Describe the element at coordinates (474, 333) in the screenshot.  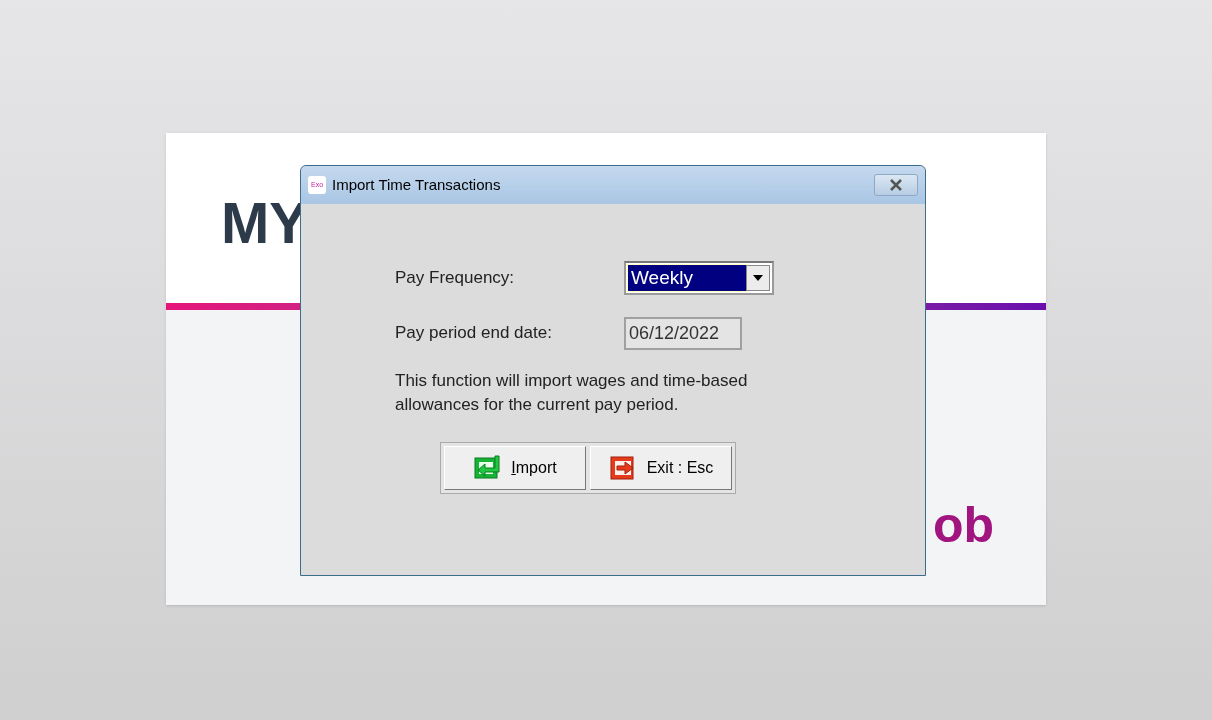
I see `field-label: Pay period end date:` at that location.